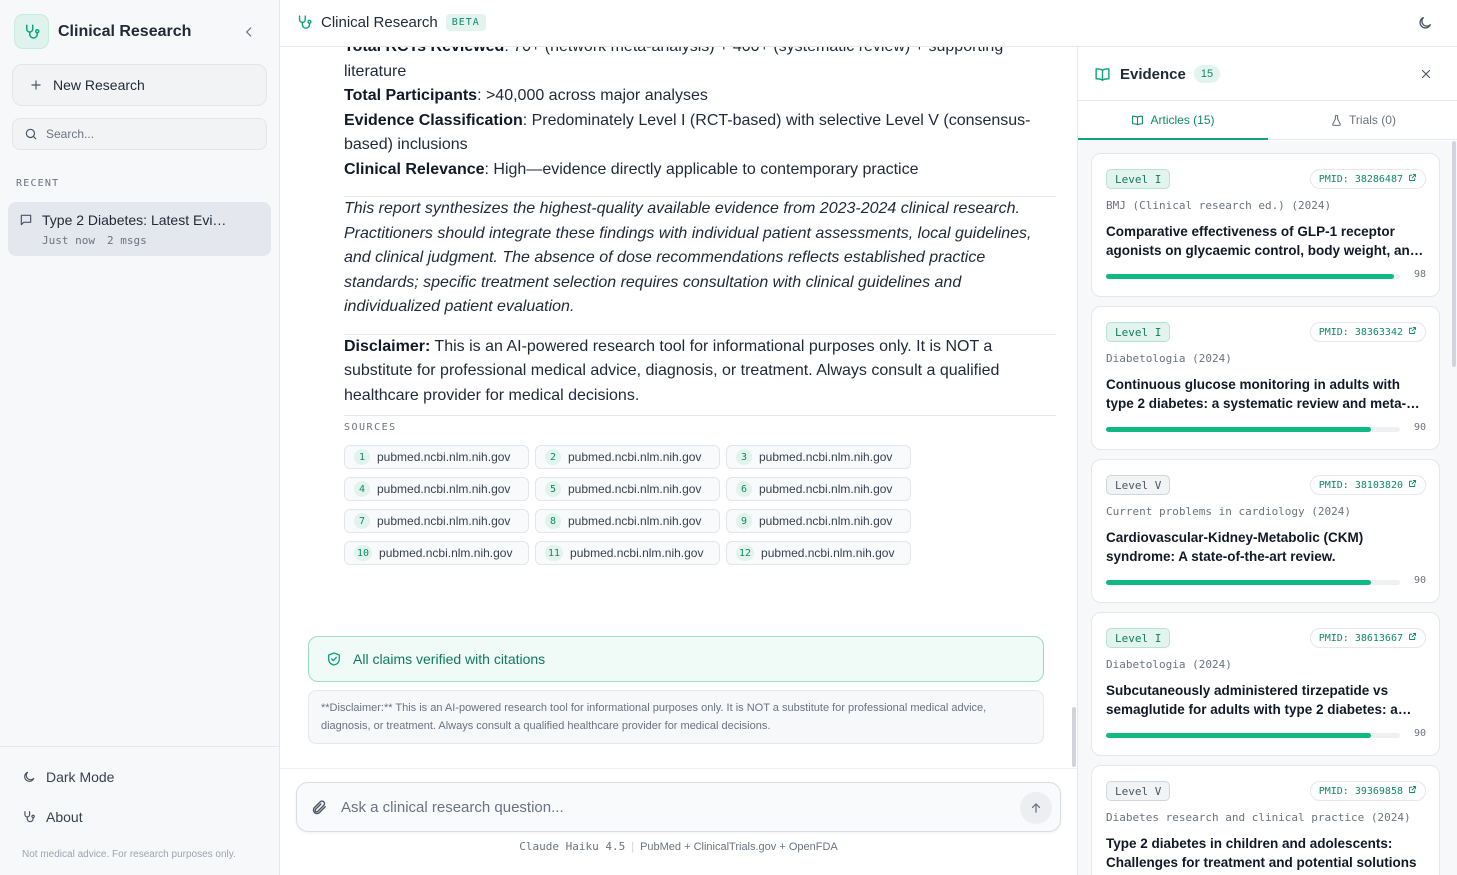  I want to click on new-research-button: New Research, so click(139, 85).